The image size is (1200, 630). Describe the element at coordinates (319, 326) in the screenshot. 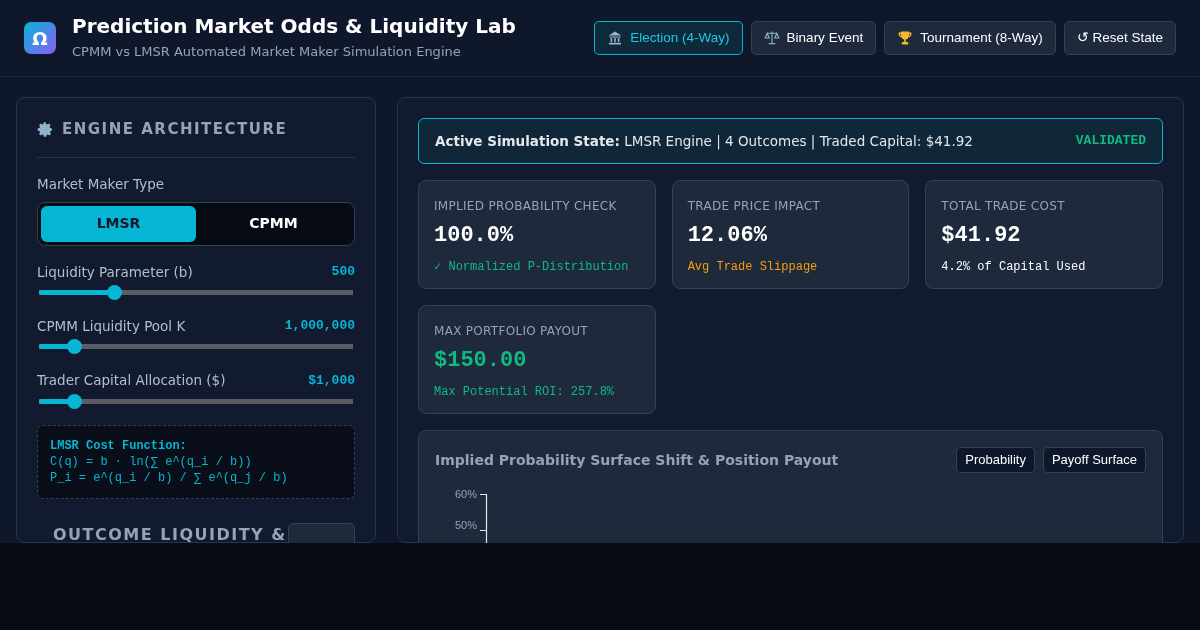

I see `slider-value: 1,000,000` at that location.